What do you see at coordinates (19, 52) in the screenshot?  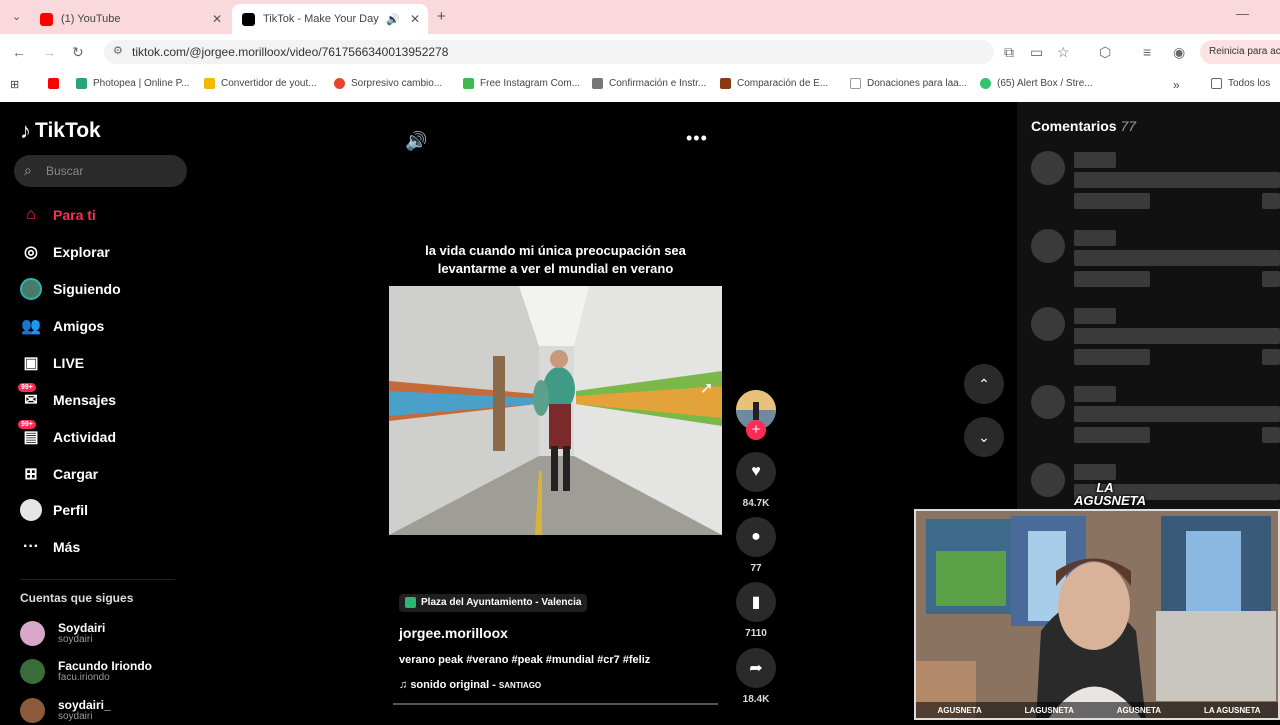 I see `back-icon: ←` at bounding box center [19, 52].